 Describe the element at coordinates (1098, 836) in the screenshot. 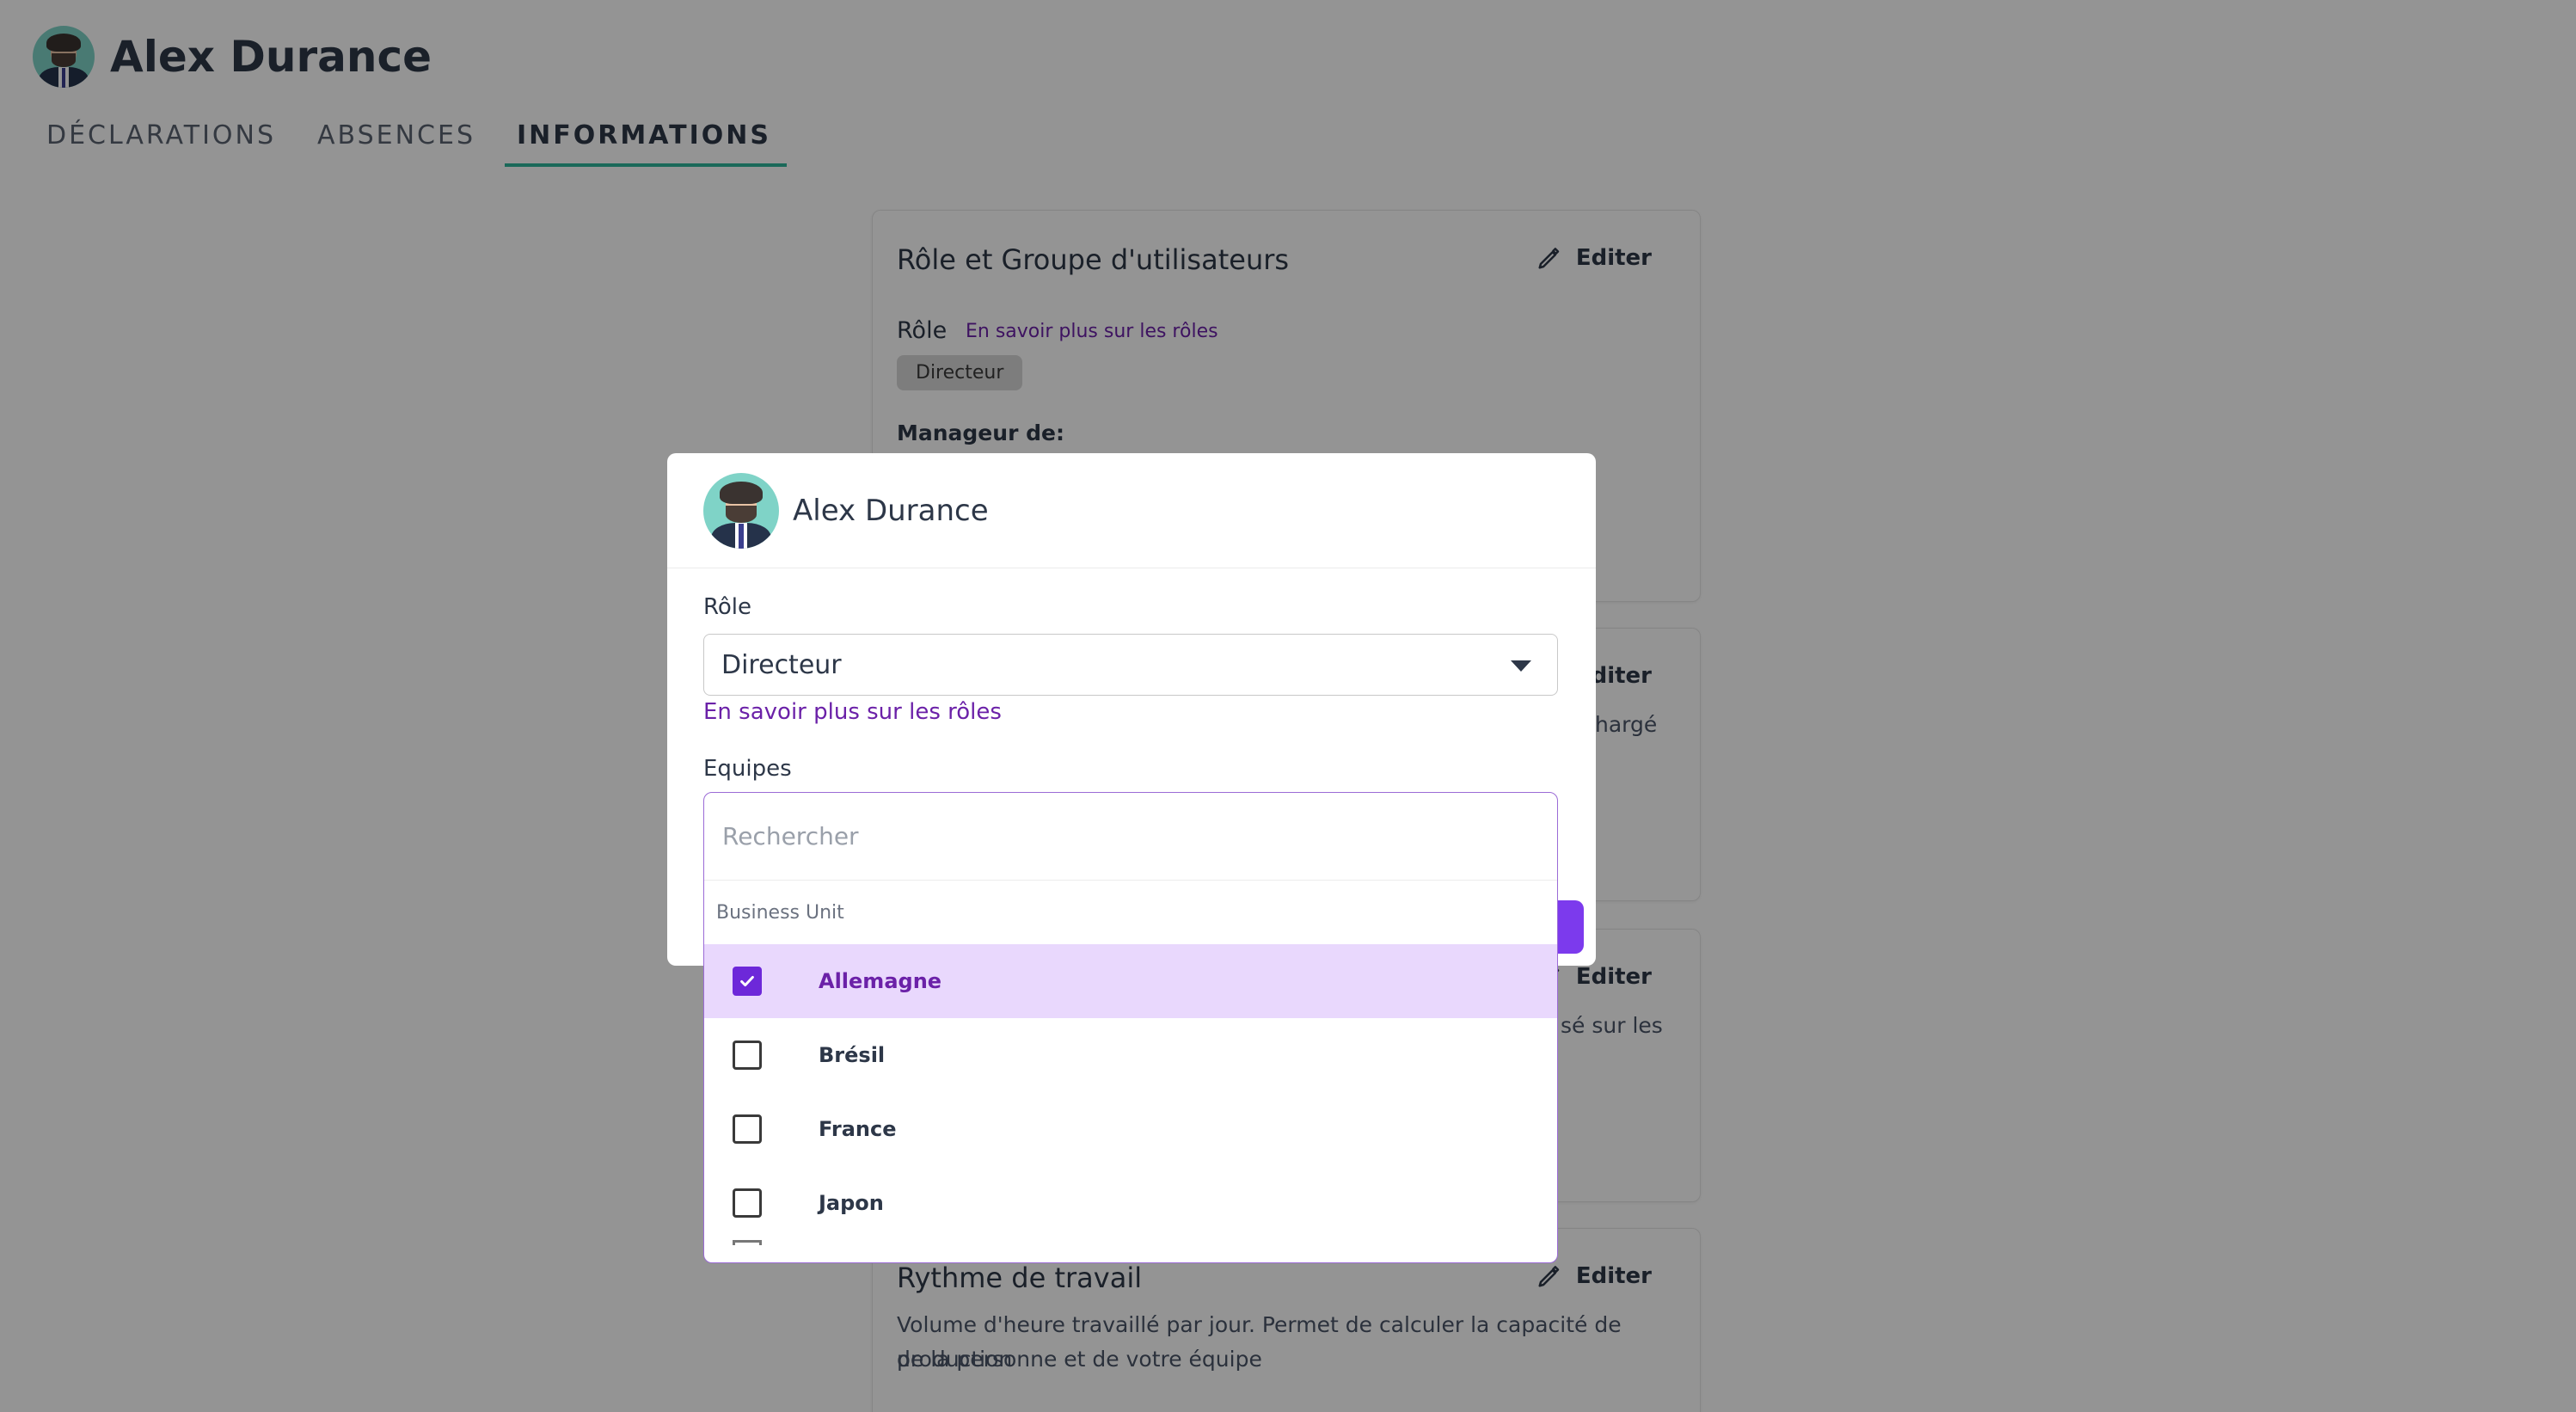

I see `teams-search-input` at that location.